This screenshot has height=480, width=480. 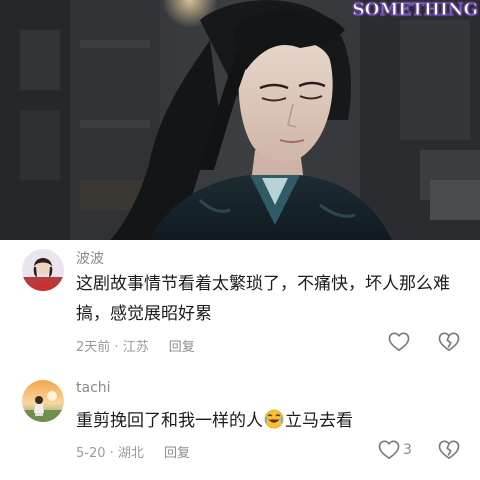 I want to click on like-button: 3, so click(x=395, y=450).